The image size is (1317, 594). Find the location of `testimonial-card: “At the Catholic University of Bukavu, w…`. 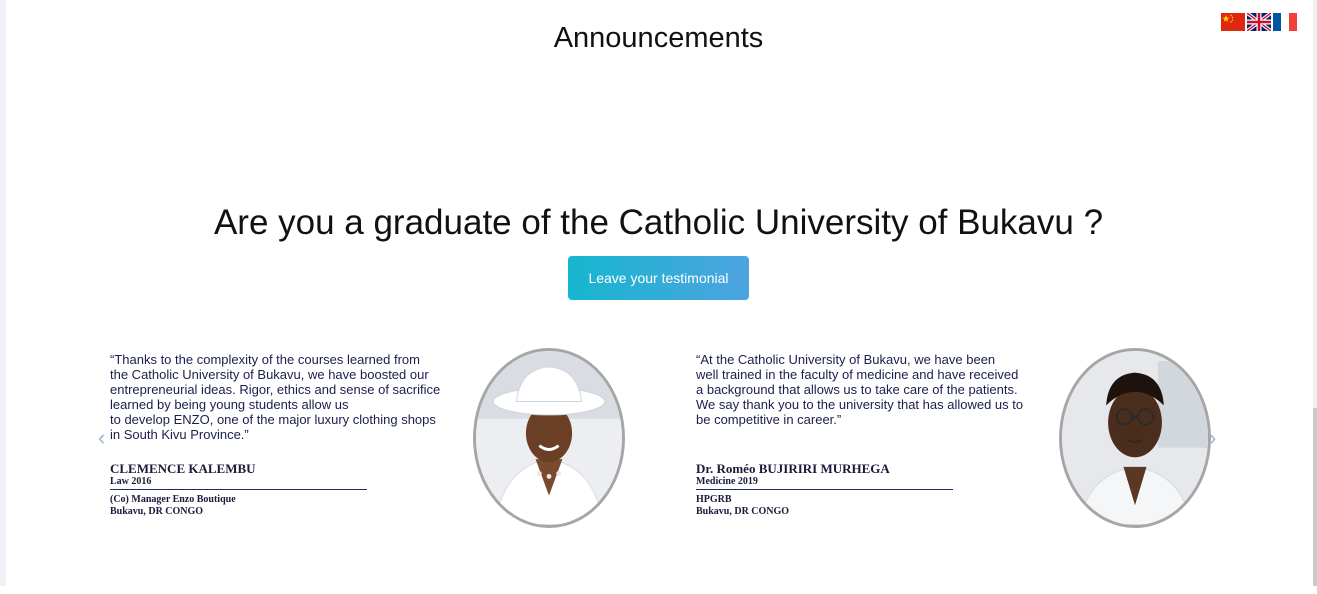

testimonial-card: “At the Catholic University of Bukavu, w… is located at coordinates (976, 440).